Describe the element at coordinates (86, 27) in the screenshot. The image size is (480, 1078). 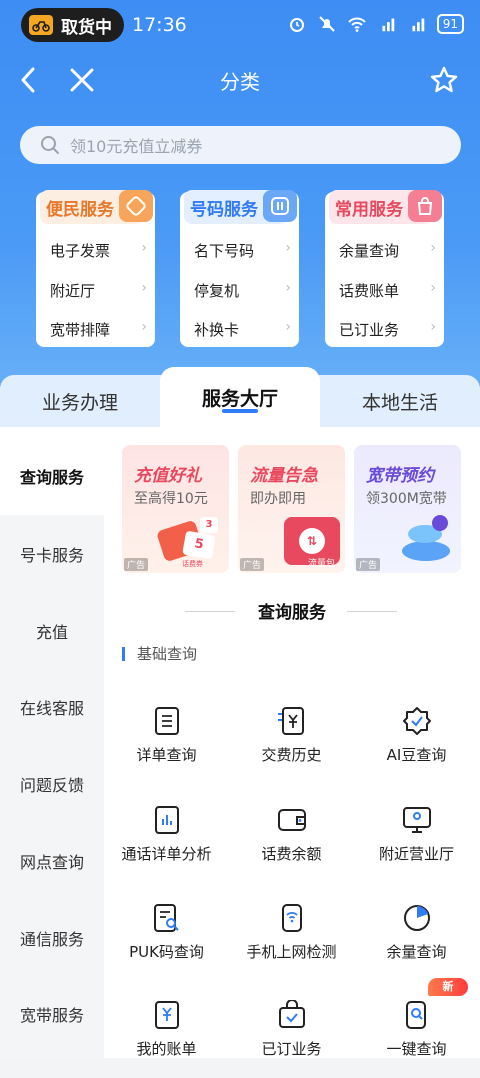
I see `pickup-label: 取货中` at that location.